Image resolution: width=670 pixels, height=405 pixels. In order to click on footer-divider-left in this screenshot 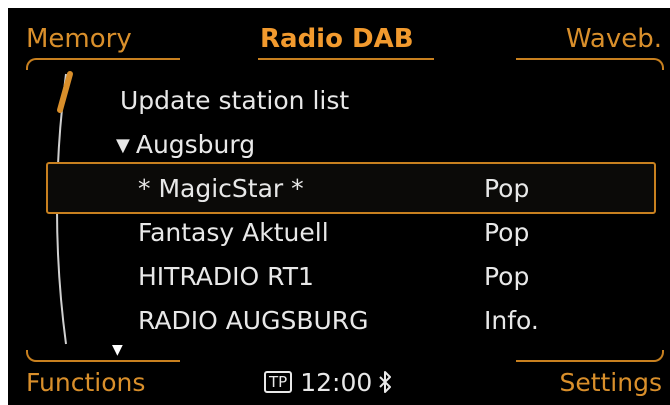, I will do `click(110, 361)`.